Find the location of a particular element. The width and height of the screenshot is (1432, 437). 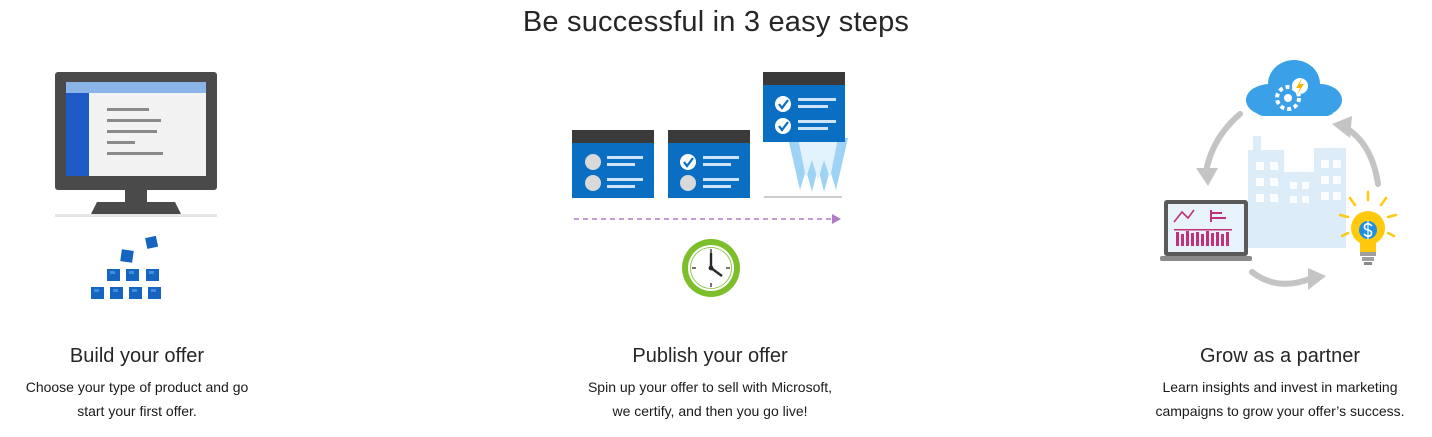

cloud-city-growth-icon is located at coordinates (1279, 175).